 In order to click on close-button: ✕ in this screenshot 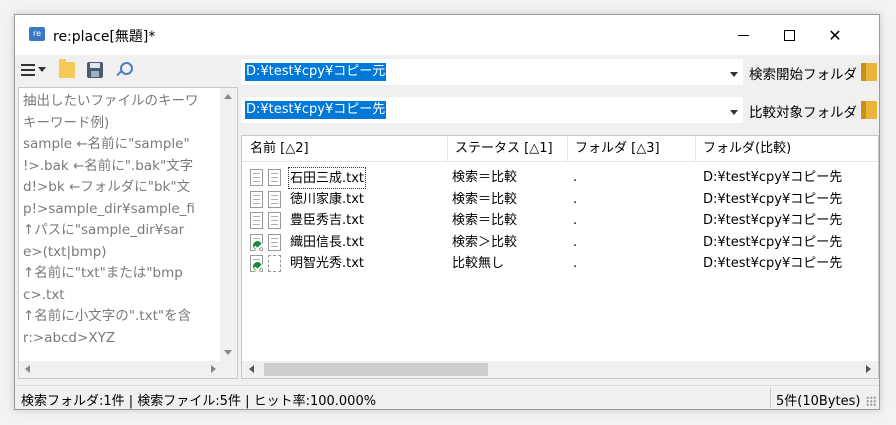, I will do `click(835, 35)`.